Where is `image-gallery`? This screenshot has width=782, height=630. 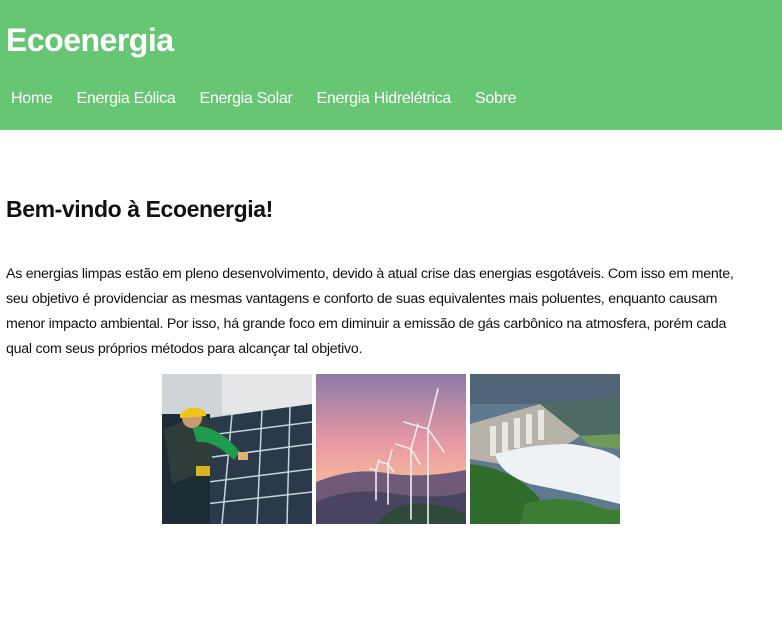
image-gallery is located at coordinates (391, 449).